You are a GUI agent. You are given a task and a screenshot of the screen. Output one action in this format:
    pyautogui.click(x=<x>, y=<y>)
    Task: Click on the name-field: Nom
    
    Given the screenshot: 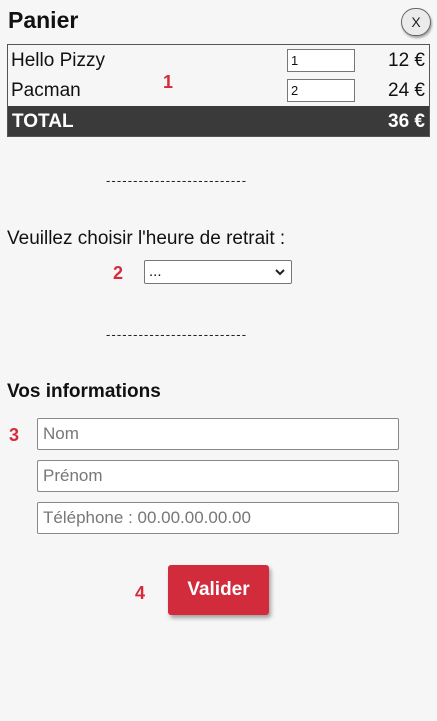 What is the action you would take?
    pyautogui.click(x=218, y=434)
    